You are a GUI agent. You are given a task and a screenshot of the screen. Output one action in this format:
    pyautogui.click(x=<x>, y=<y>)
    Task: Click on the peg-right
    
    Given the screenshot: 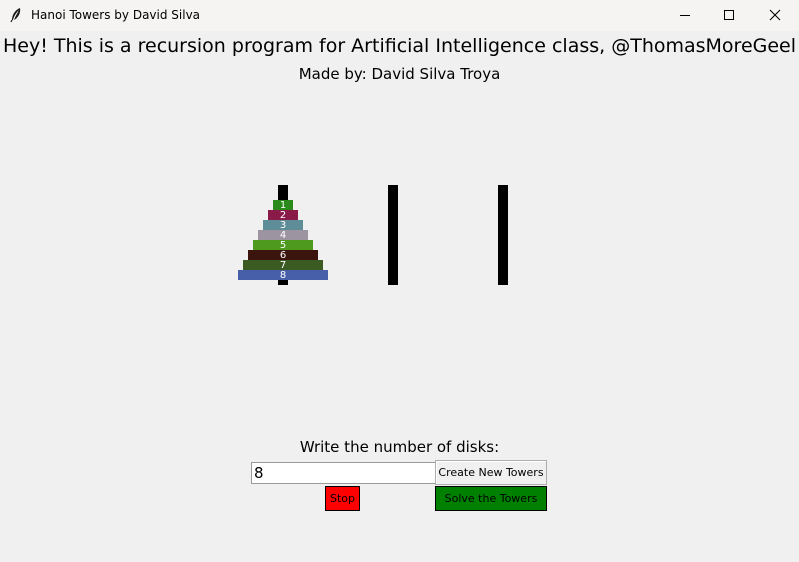 What is the action you would take?
    pyautogui.click(x=503, y=235)
    